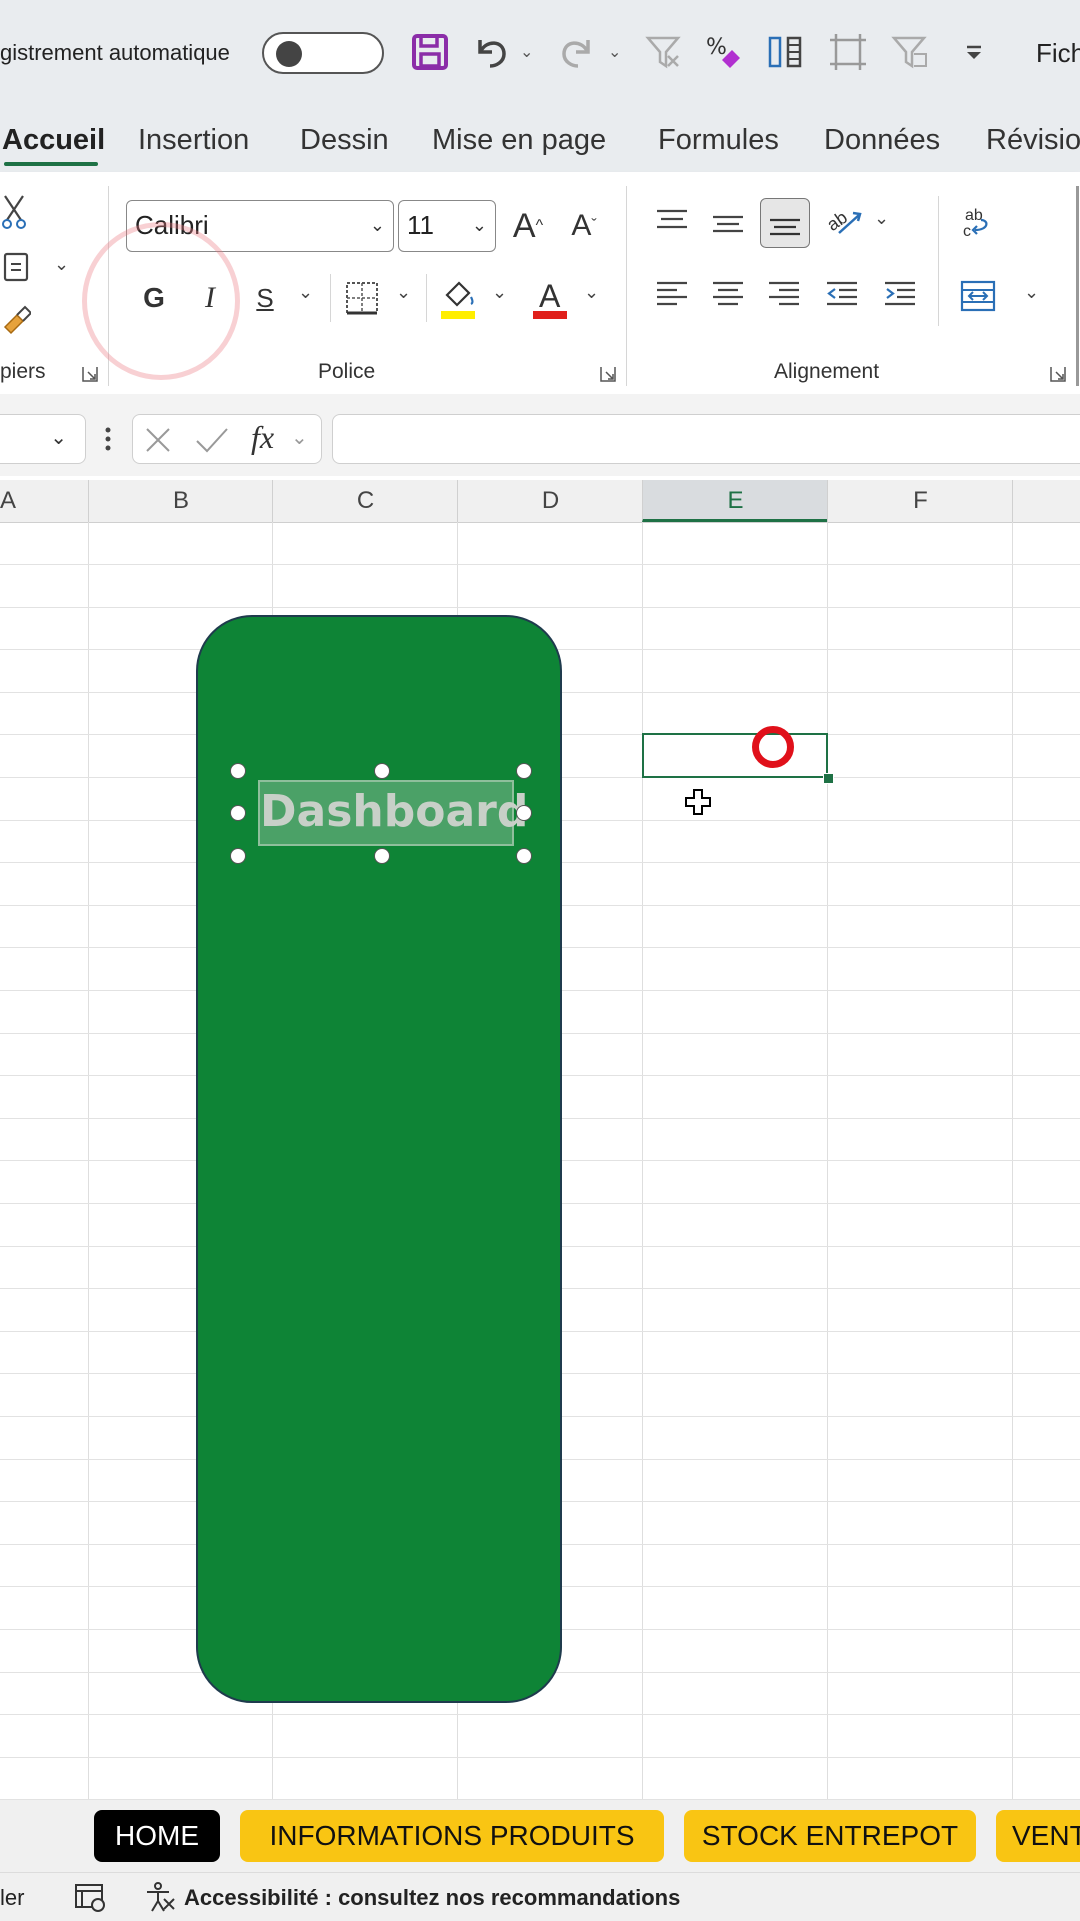 The image size is (1080, 1921). Describe the element at coordinates (265, 298) in the screenshot. I see `underline-button: S` at that location.